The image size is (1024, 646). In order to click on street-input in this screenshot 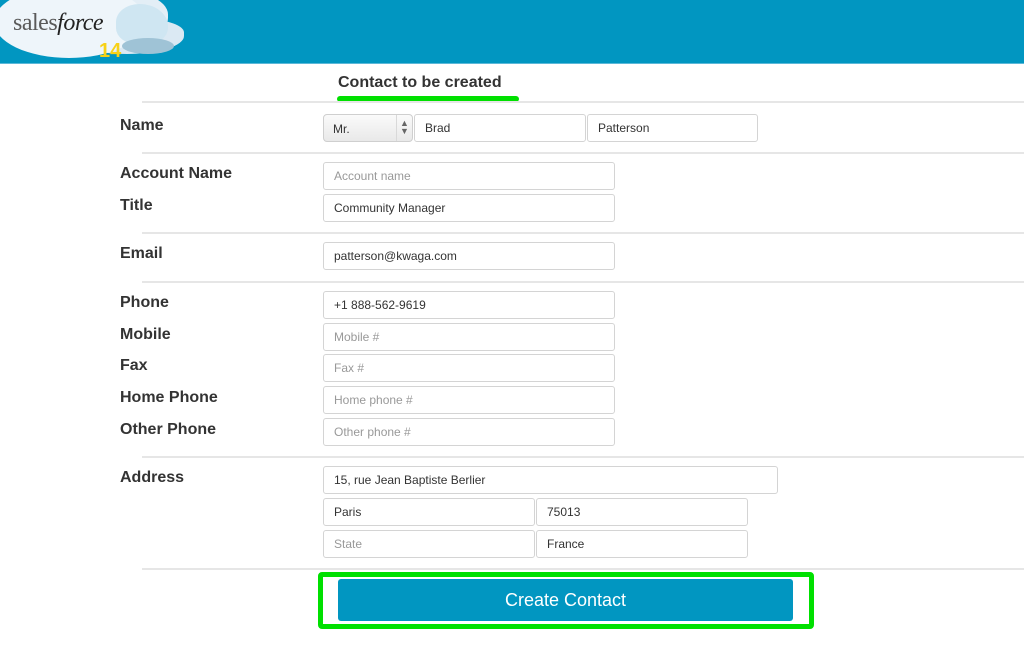, I will do `click(550, 480)`.